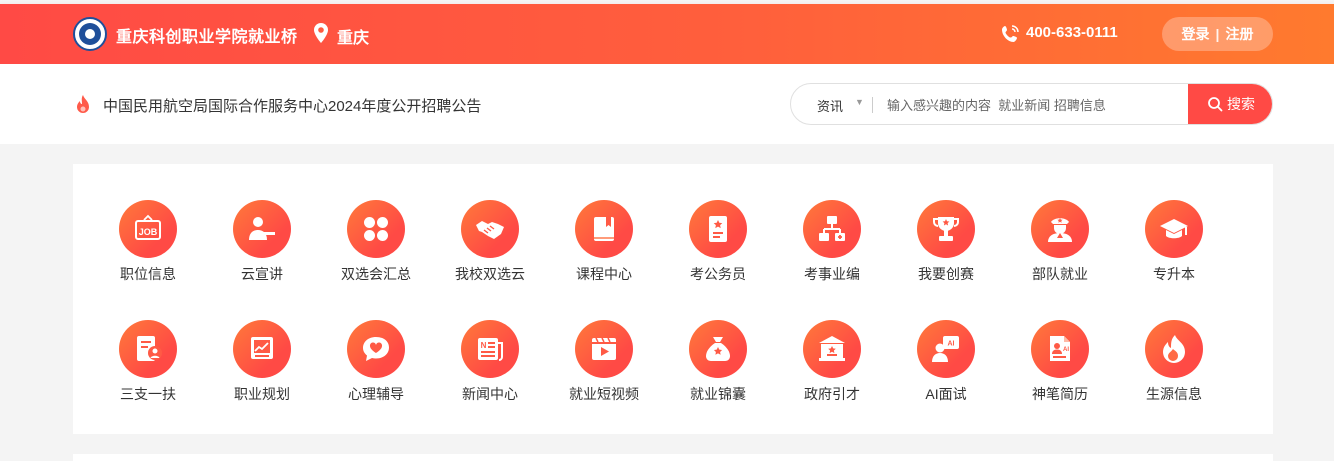 The width and height of the screenshot is (1334, 461). Describe the element at coordinates (1060, 394) in the screenshot. I see `tile-label: 神笔简历` at that location.